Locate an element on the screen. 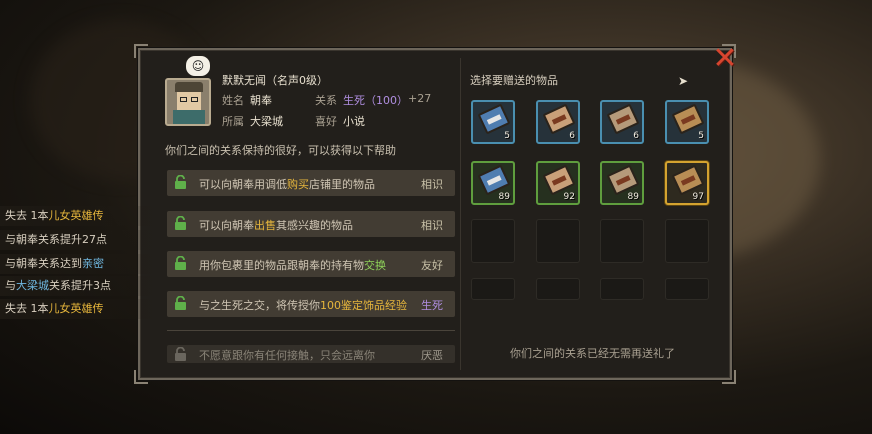 The height and width of the screenshot is (434, 872). gift-item-slot: 92 is located at coordinates (558, 183).